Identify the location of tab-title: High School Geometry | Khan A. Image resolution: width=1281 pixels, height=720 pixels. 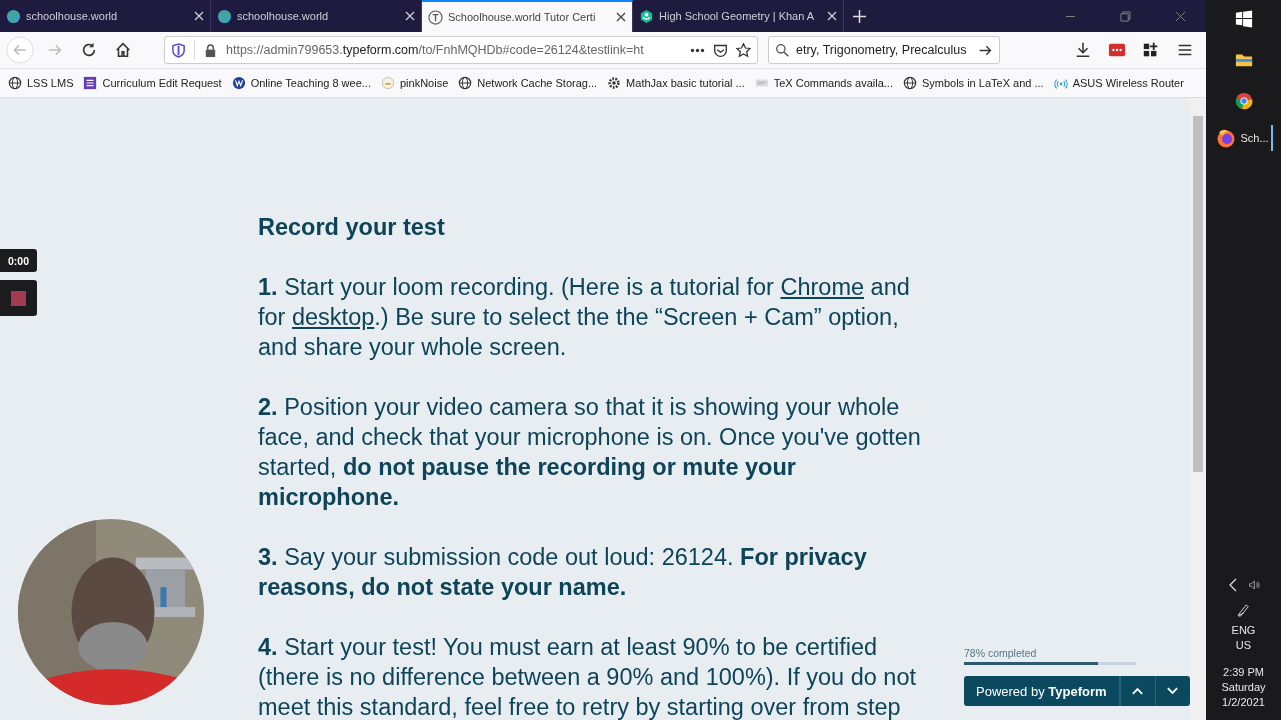
(737, 16).